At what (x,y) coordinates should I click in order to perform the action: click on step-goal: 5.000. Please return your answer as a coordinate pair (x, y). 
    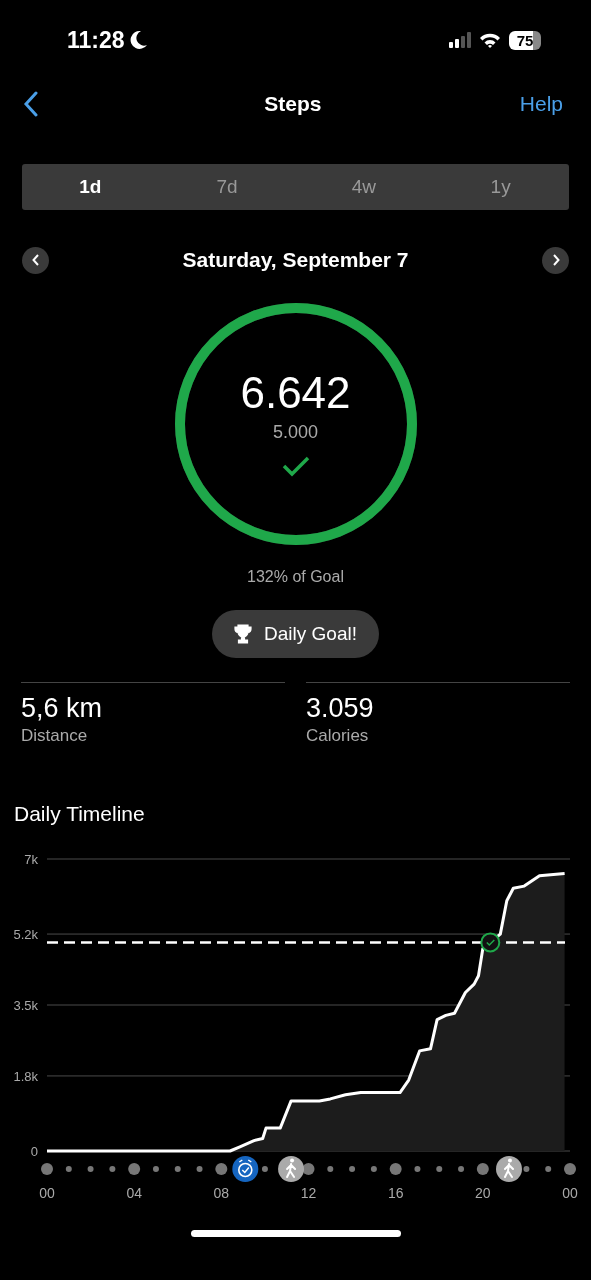
    Looking at the image, I should click on (295, 432).